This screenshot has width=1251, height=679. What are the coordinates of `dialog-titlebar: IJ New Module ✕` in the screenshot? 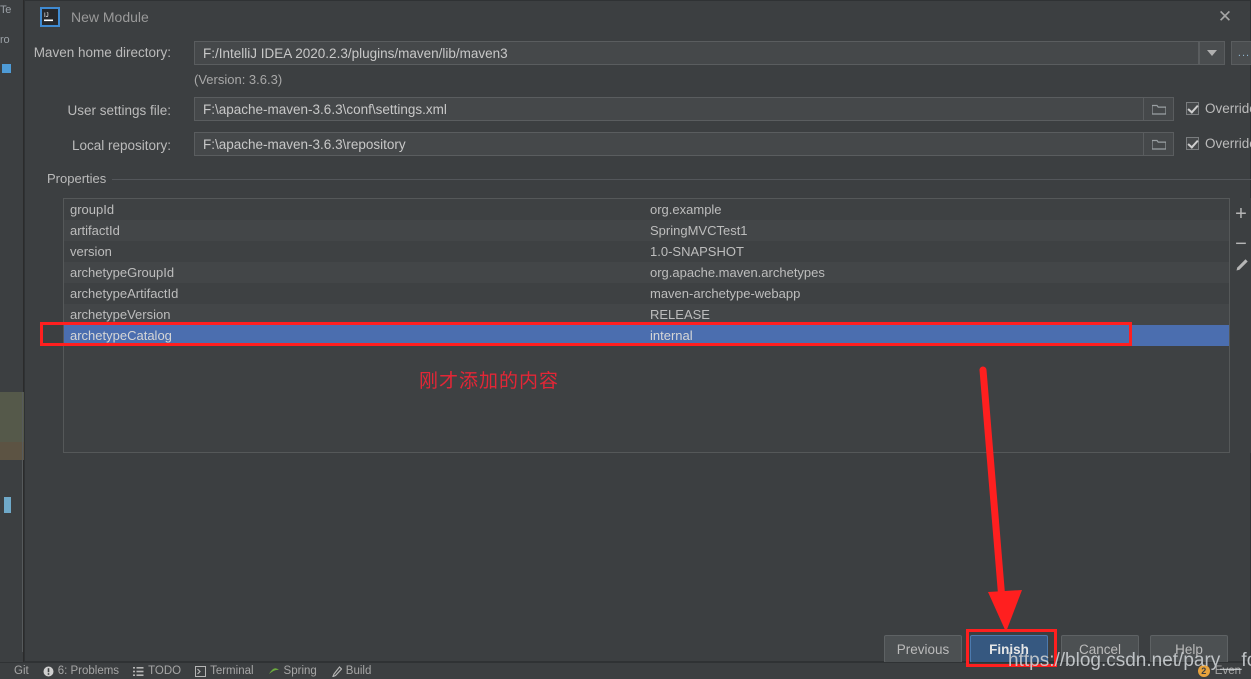 It's located at (637, 19).